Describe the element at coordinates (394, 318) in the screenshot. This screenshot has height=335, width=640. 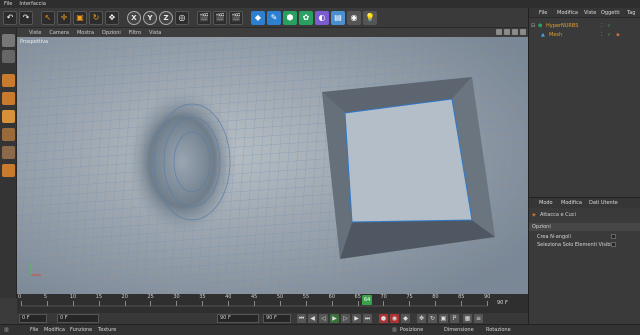
I see `autokey-icon: ◉` at that location.